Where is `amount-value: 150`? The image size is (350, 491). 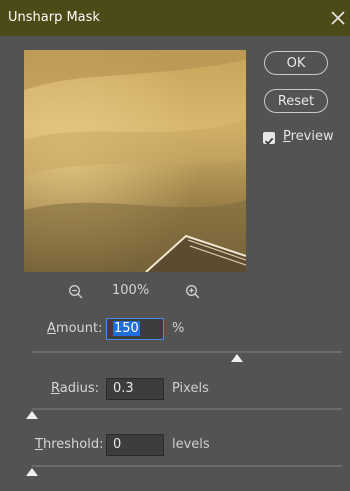
amount-value: 150 is located at coordinates (126, 328).